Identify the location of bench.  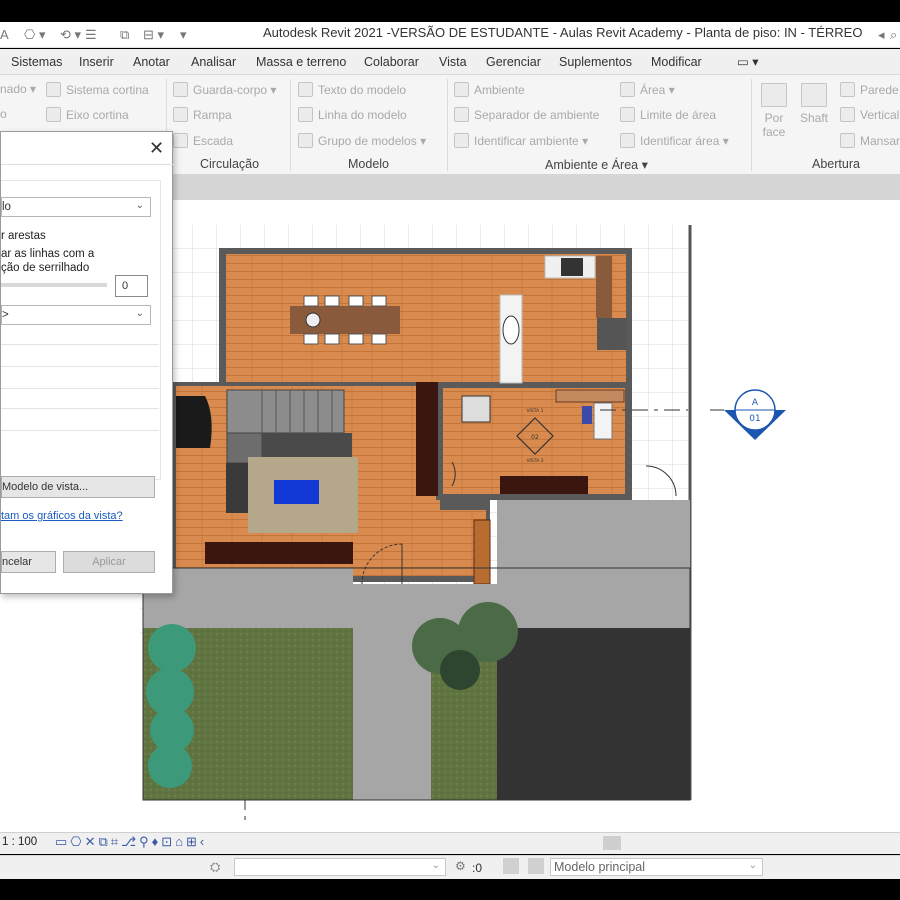
(482, 552).